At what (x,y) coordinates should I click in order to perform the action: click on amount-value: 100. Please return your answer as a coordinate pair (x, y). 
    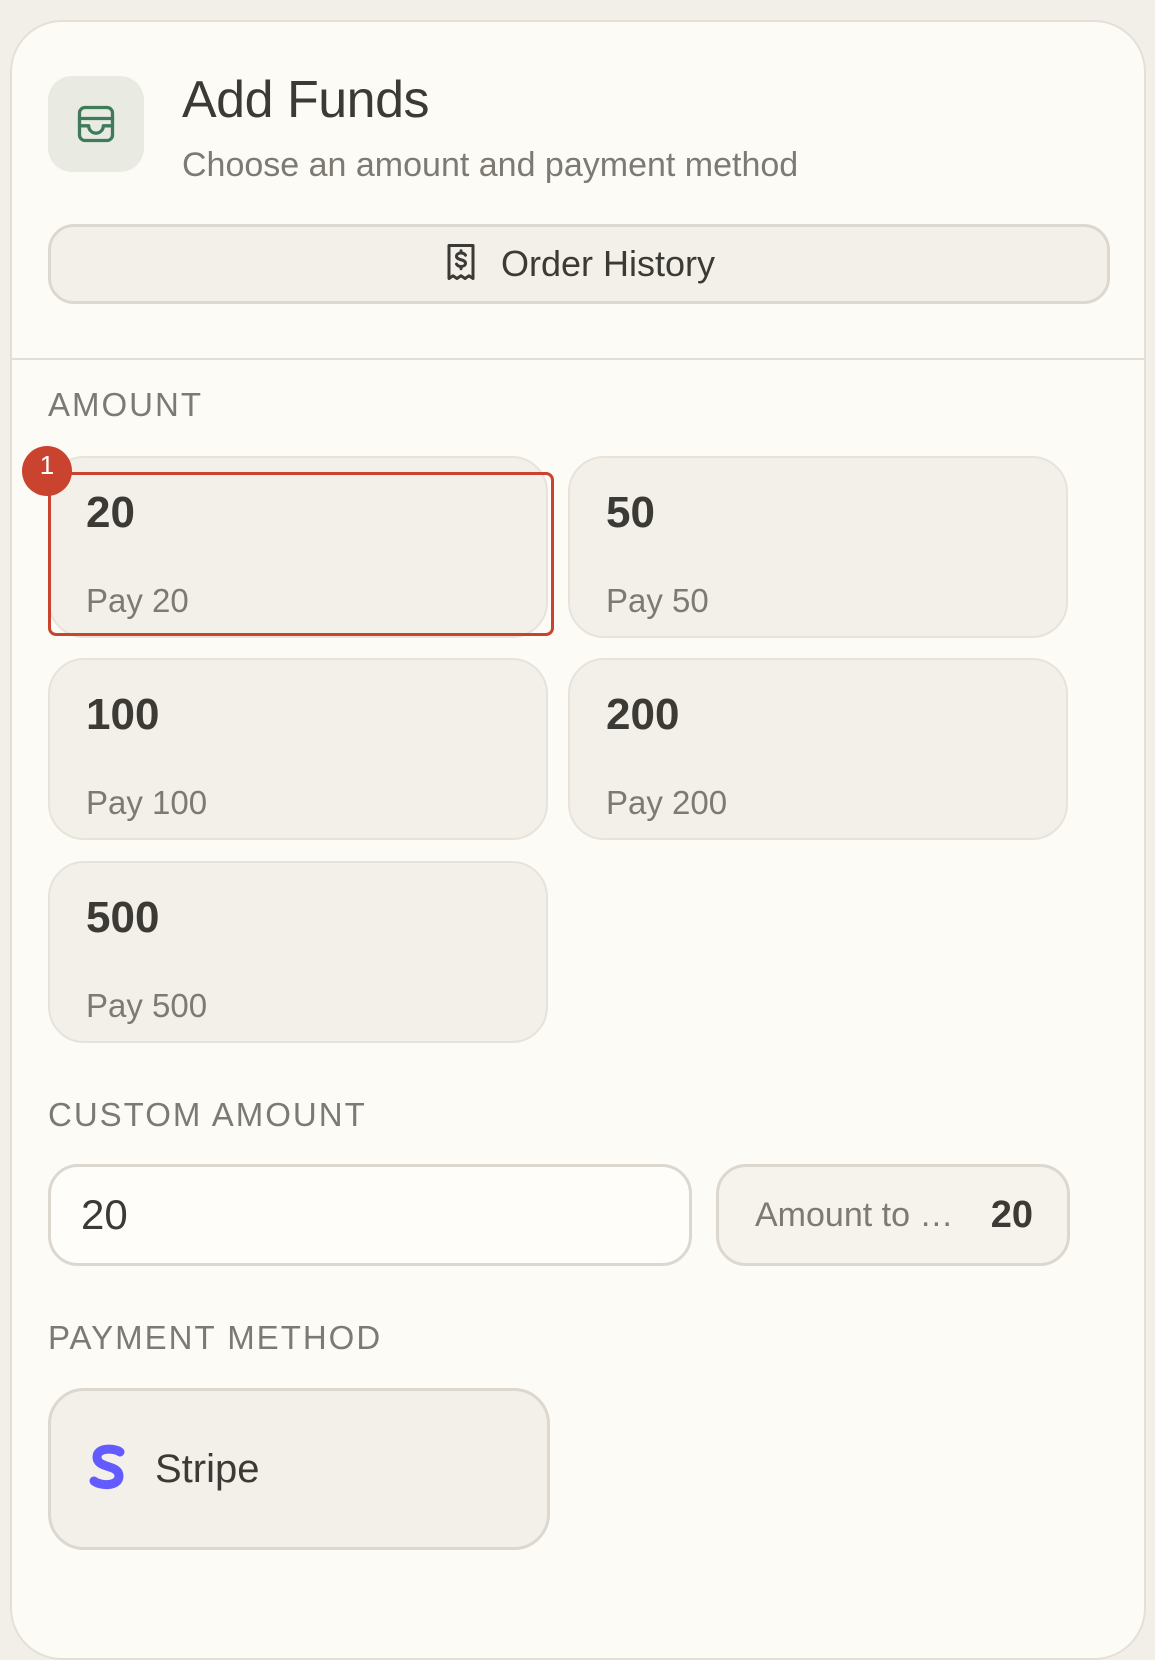
    Looking at the image, I should click on (123, 714).